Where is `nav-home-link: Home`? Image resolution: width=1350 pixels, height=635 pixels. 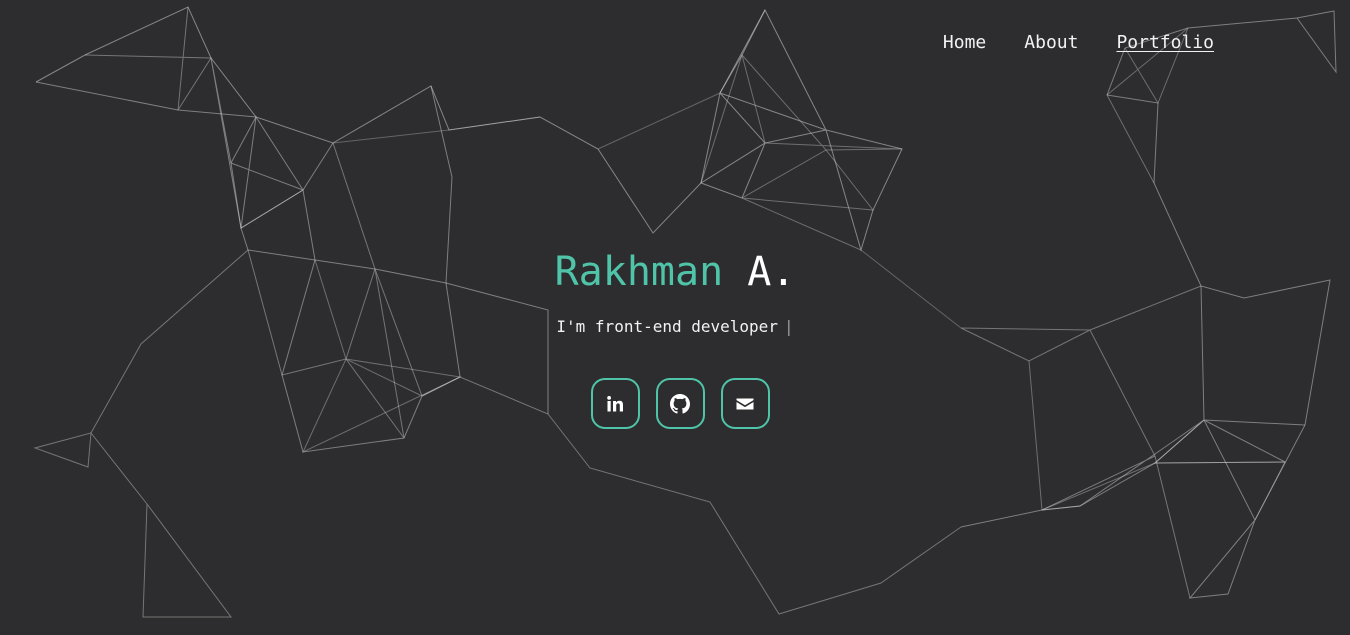 nav-home-link: Home is located at coordinates (964, 42).